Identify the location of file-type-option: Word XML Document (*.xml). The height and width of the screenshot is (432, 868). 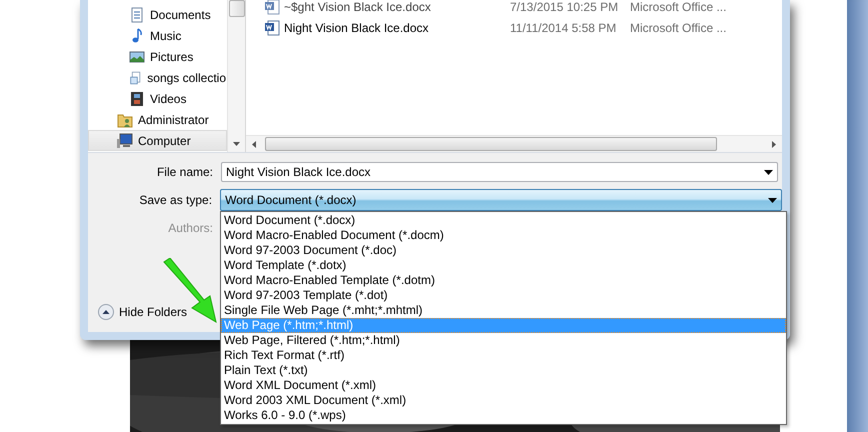
(503, 385).